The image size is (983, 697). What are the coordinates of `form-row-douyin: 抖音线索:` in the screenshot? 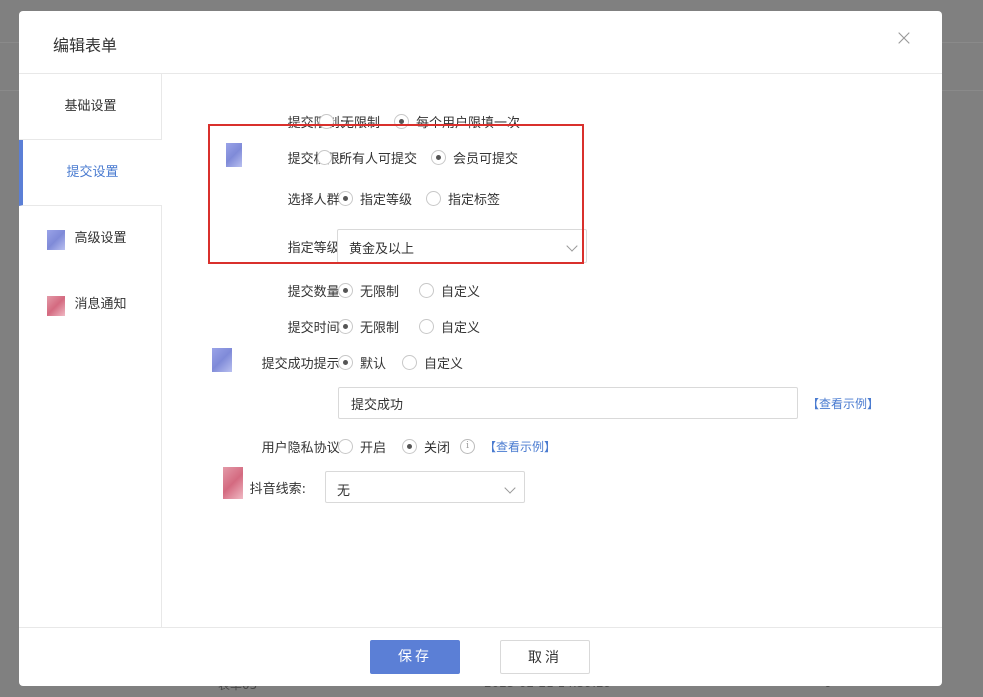 It's located at (552, 483).